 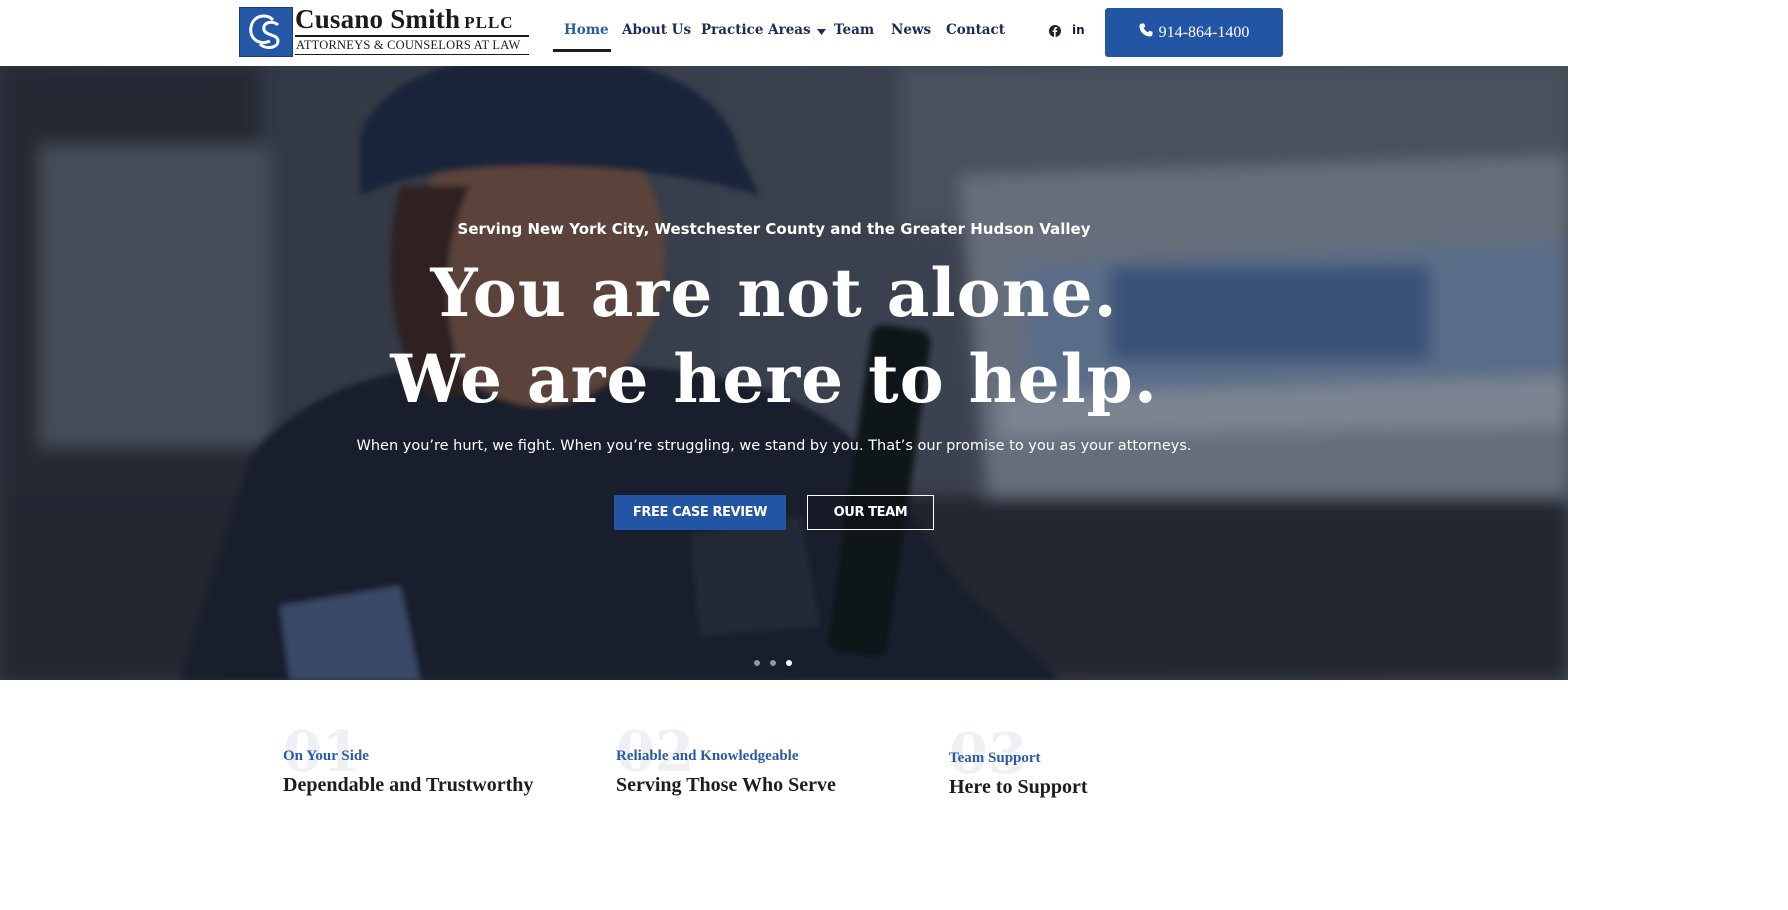 What do you see at coordinates (911, 30) in the screenshot?
I see `nav-item-news: News` at bounding box center [911, 30].